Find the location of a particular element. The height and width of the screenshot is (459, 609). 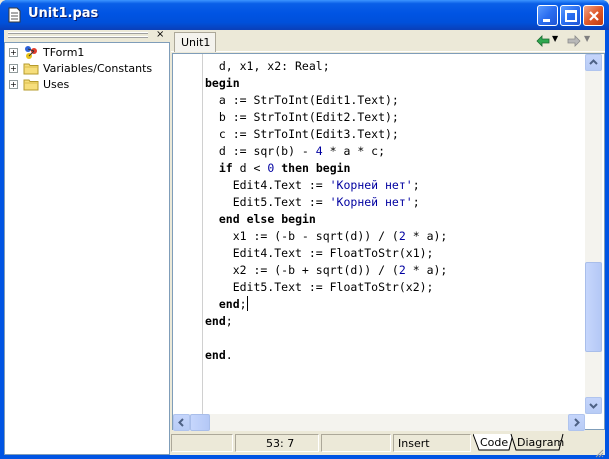

code-token: d < is located at coordinates (250, 168).